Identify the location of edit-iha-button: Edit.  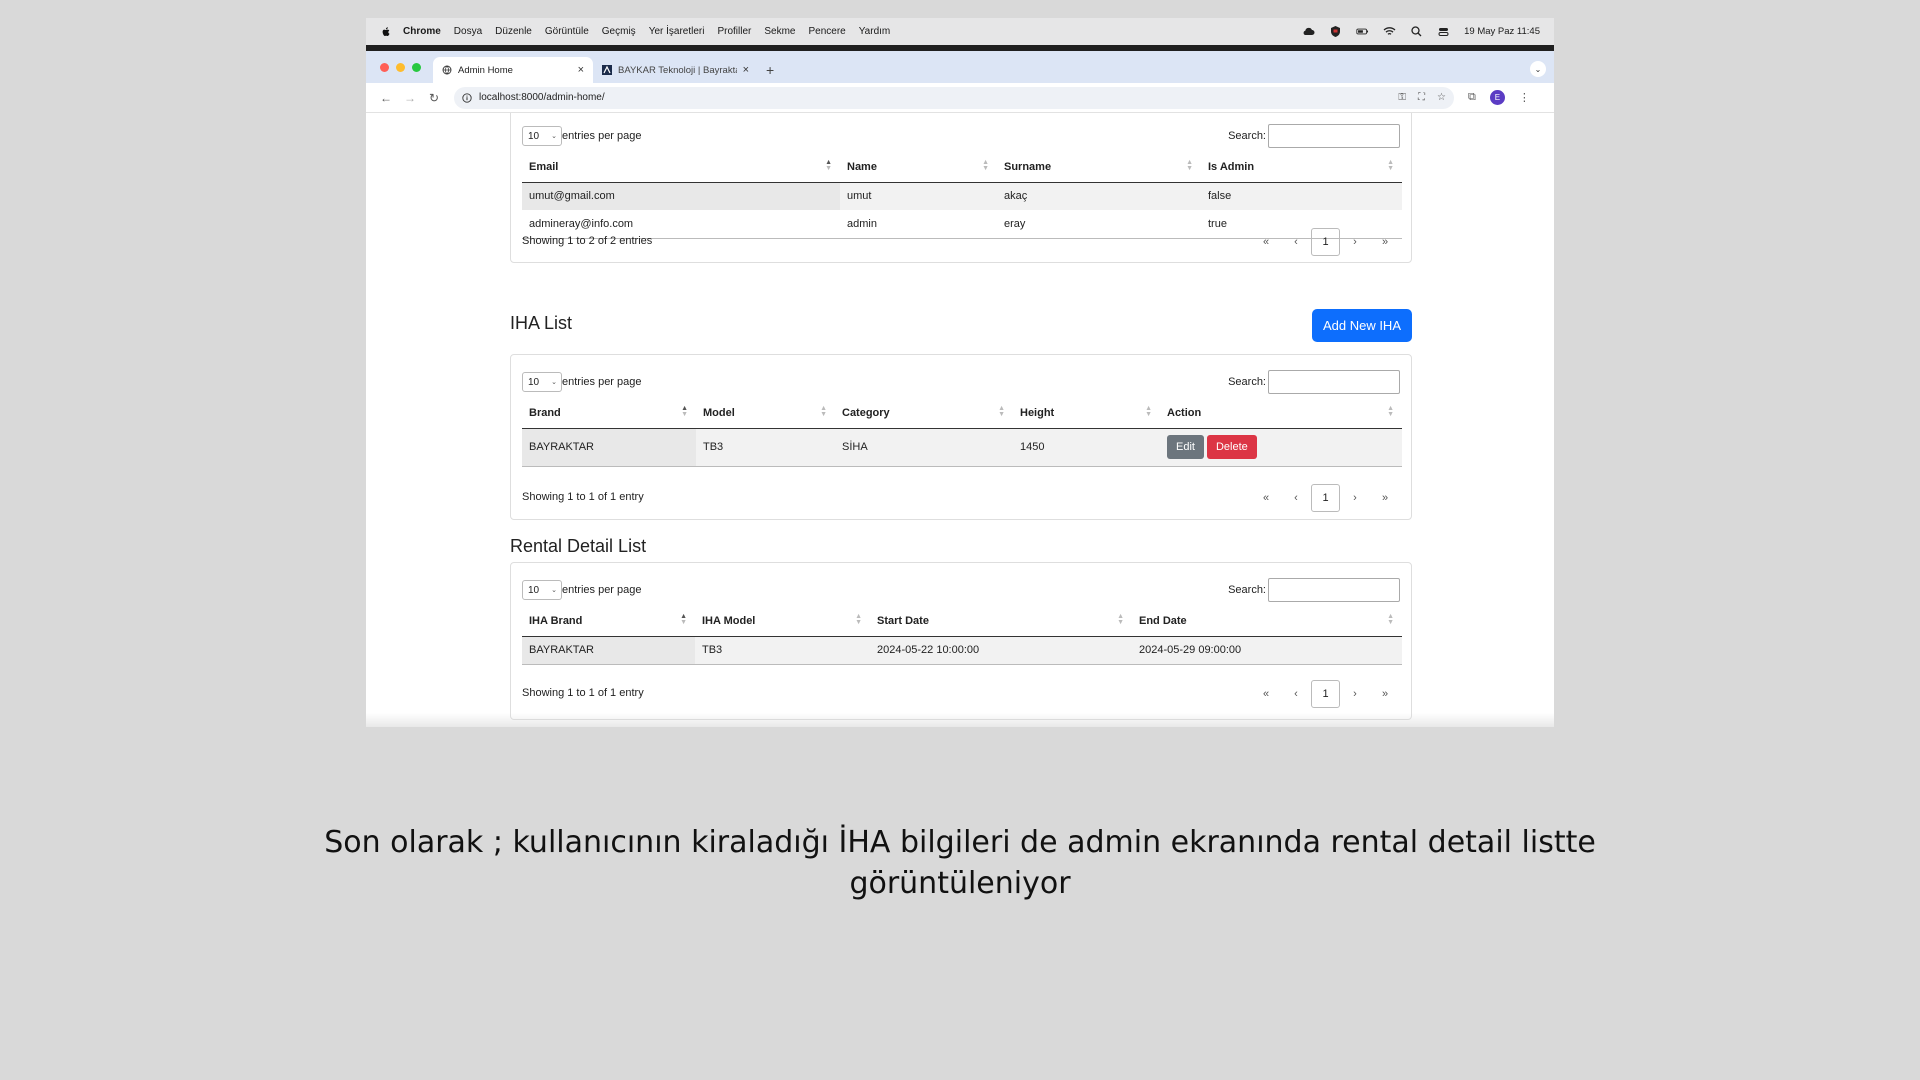
(1185, 447).